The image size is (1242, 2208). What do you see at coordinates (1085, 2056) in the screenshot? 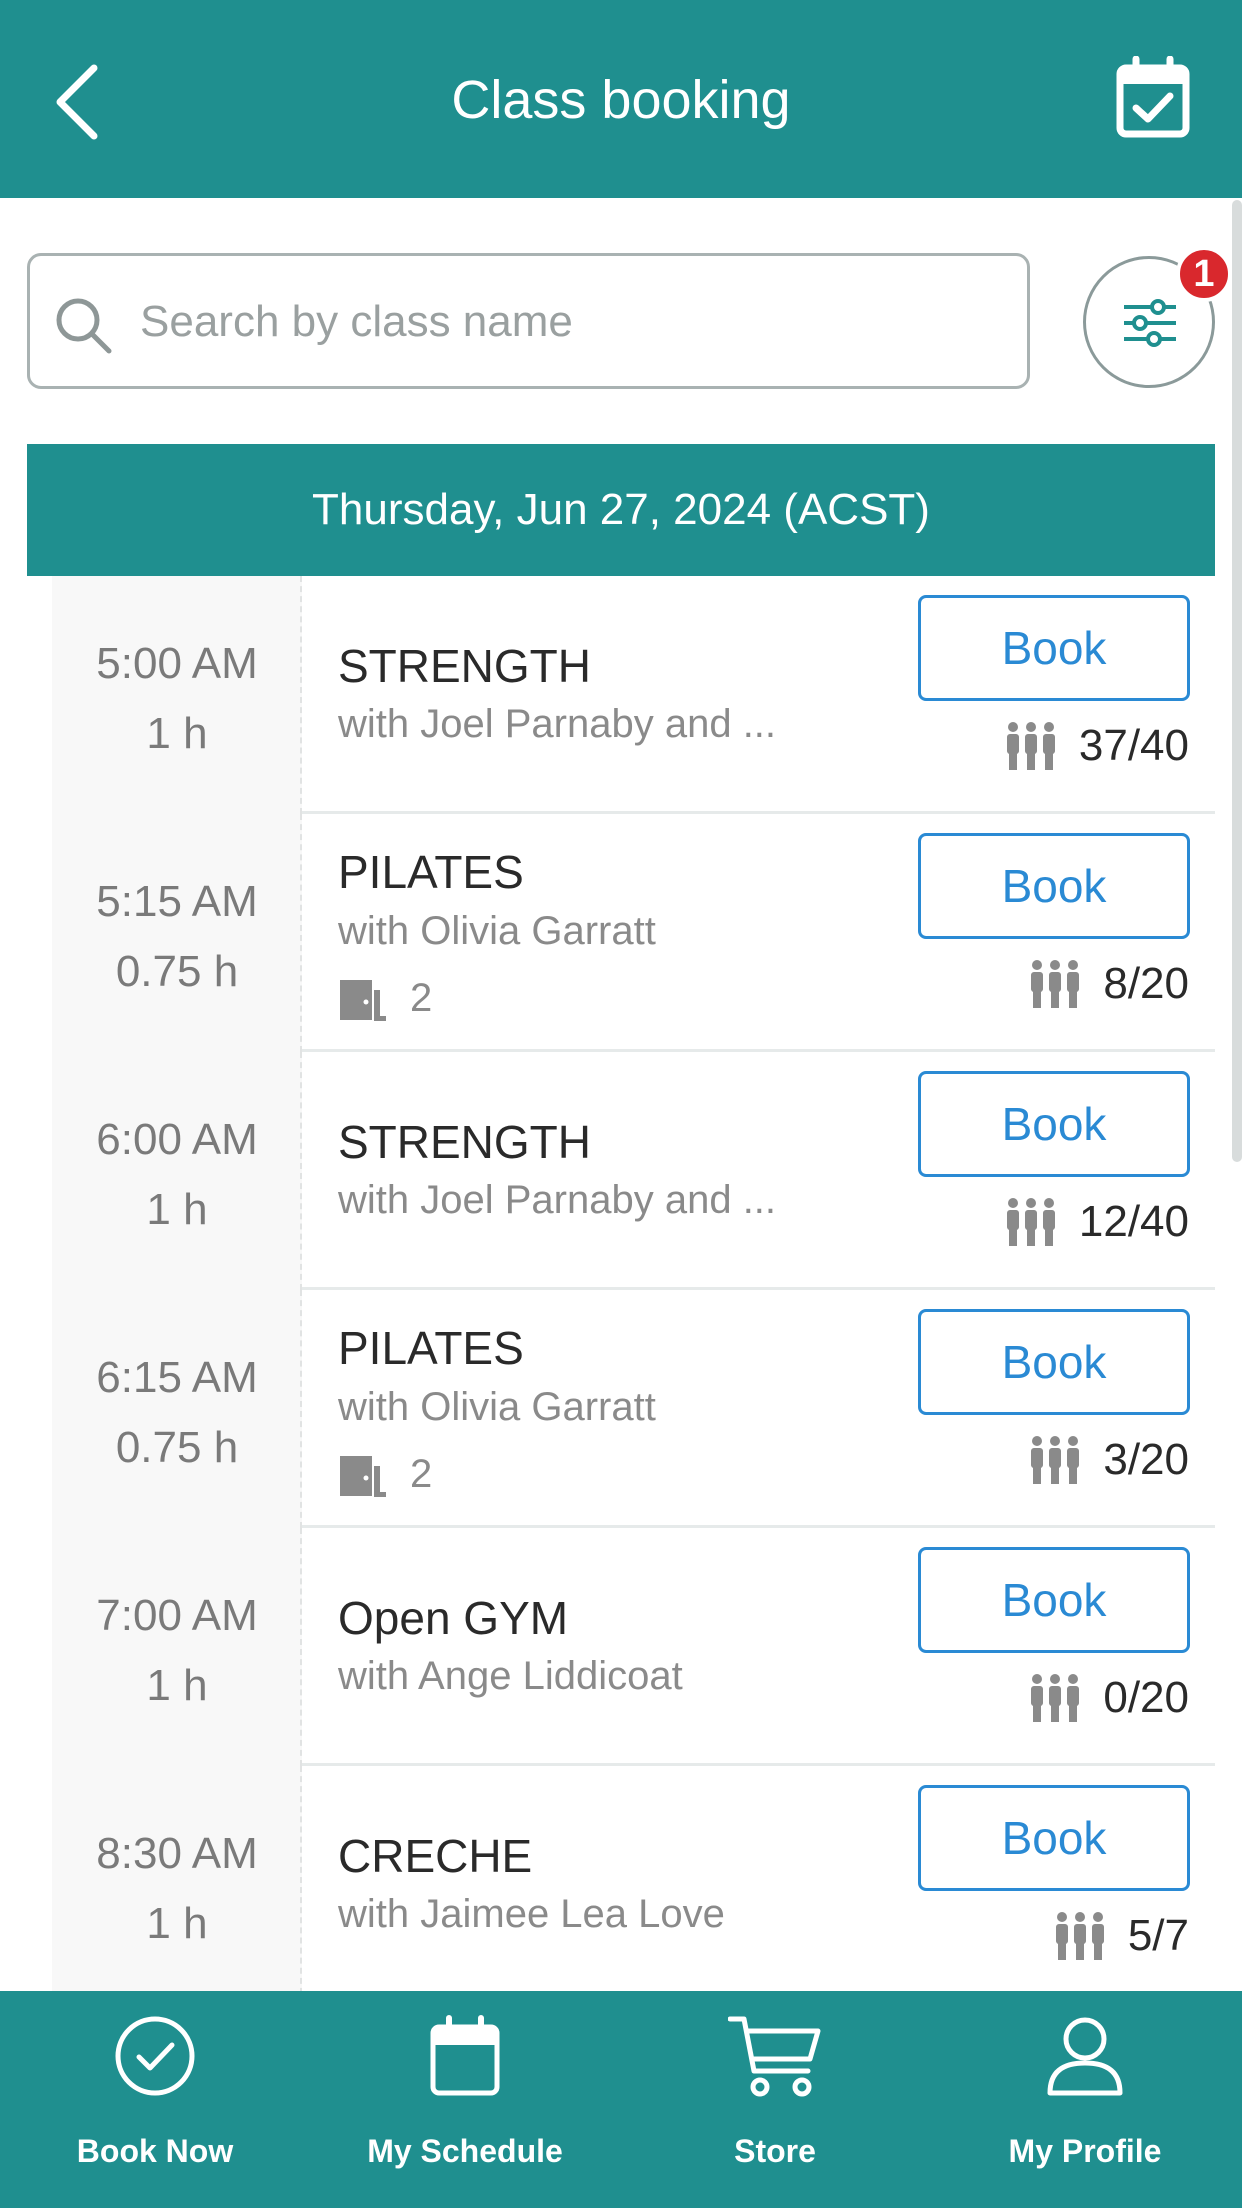
I see `profile-icon` at bounding box center [1085, 2056].